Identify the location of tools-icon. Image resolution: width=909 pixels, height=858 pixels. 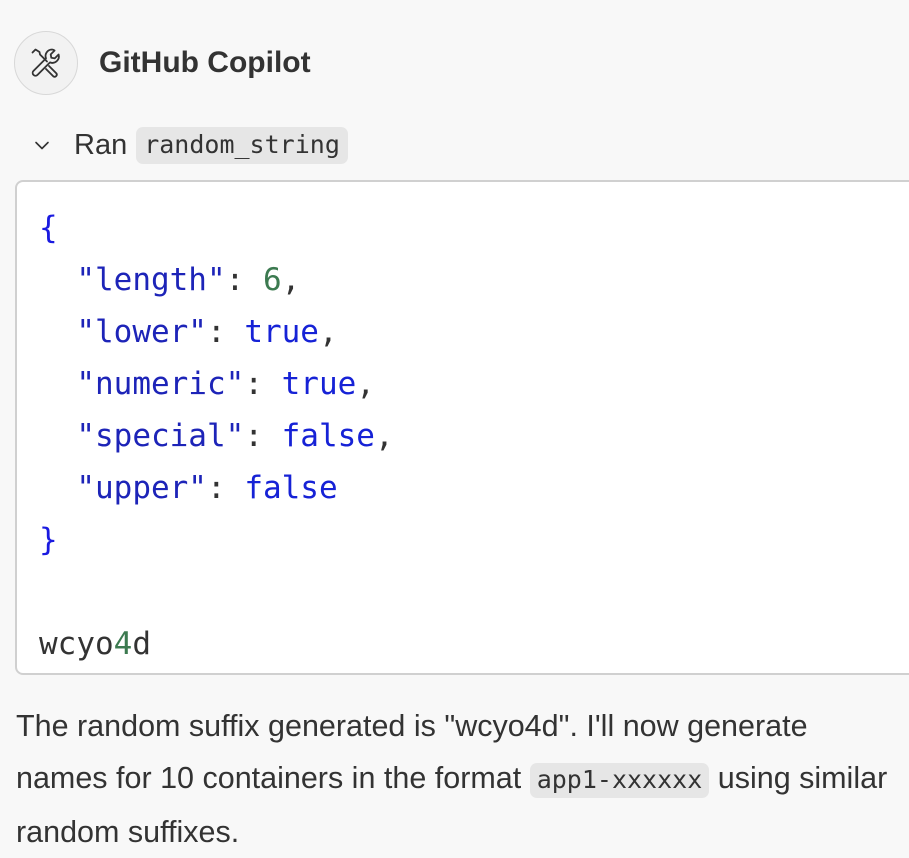
(45, 63).